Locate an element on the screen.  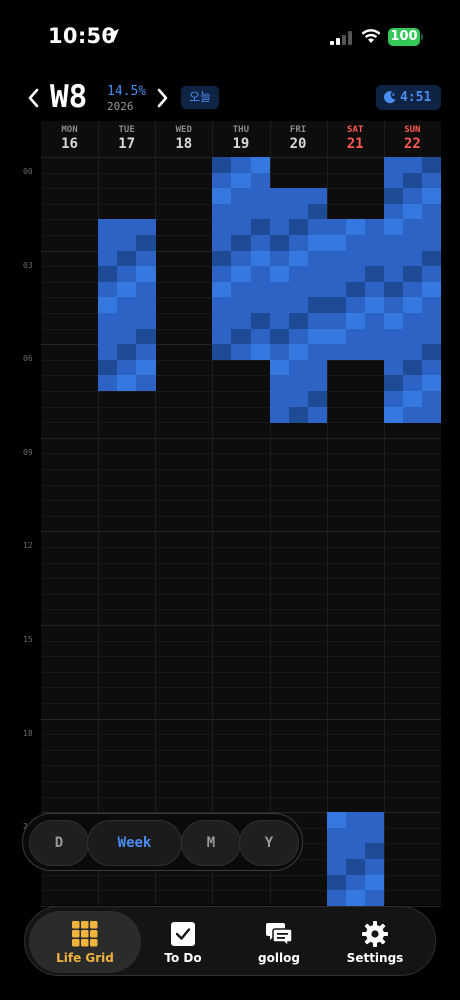
tab-settings: Settings is located at coordinates (375, 942).